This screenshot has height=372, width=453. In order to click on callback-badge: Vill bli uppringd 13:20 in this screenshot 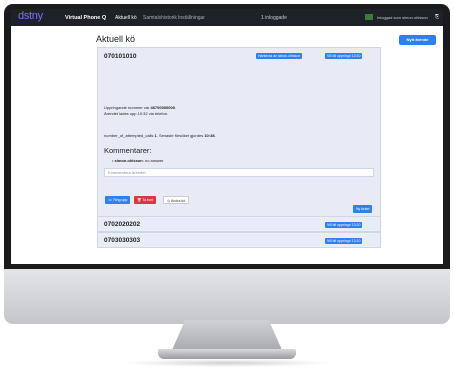, I will do `click(344, 225)`.